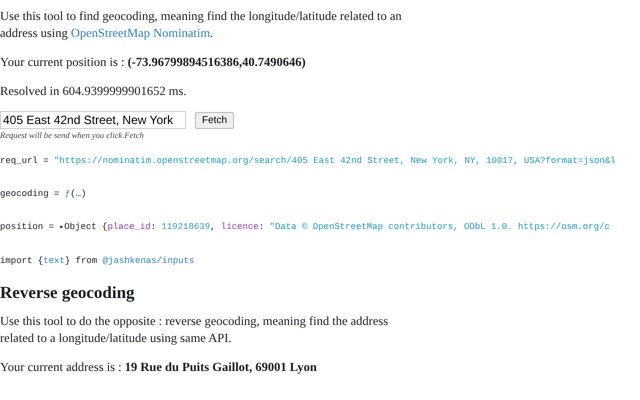 The width and height of the screenshot is (640, 400). What do you see at coordinates (81, 261) in the screenshot?
I see `code-text: } from` at bounding box center [81, 261].